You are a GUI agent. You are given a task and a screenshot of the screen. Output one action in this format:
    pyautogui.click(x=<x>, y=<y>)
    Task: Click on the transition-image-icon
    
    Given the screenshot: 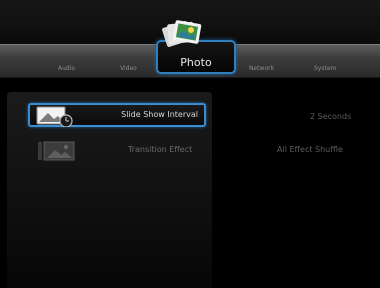 What is the action you would take?
    pyautogui.click(x=56, y=151)
    